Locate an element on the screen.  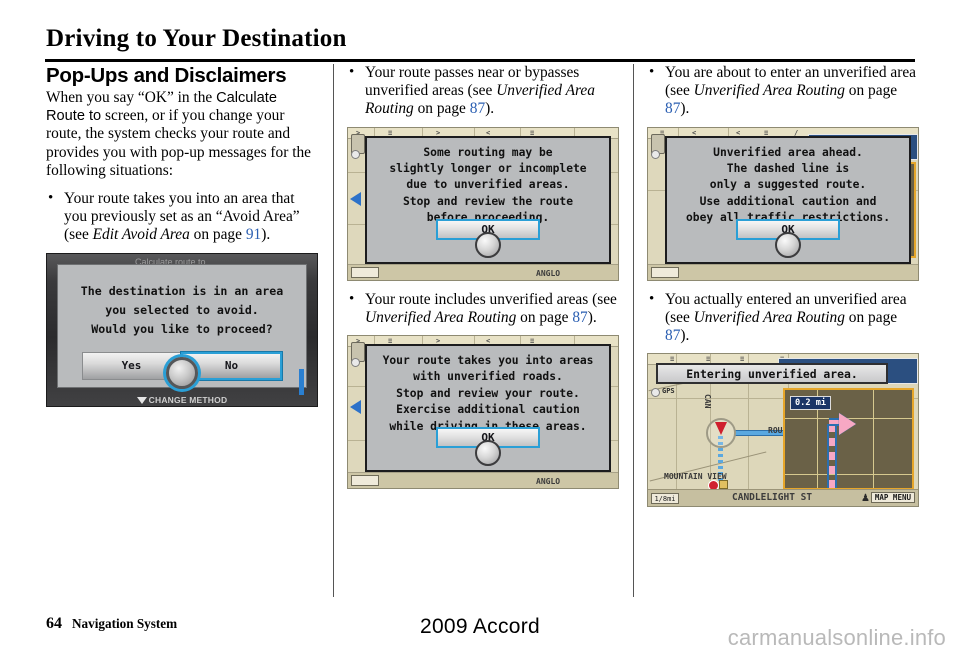
title-rule is located at coordinates (480, 60).